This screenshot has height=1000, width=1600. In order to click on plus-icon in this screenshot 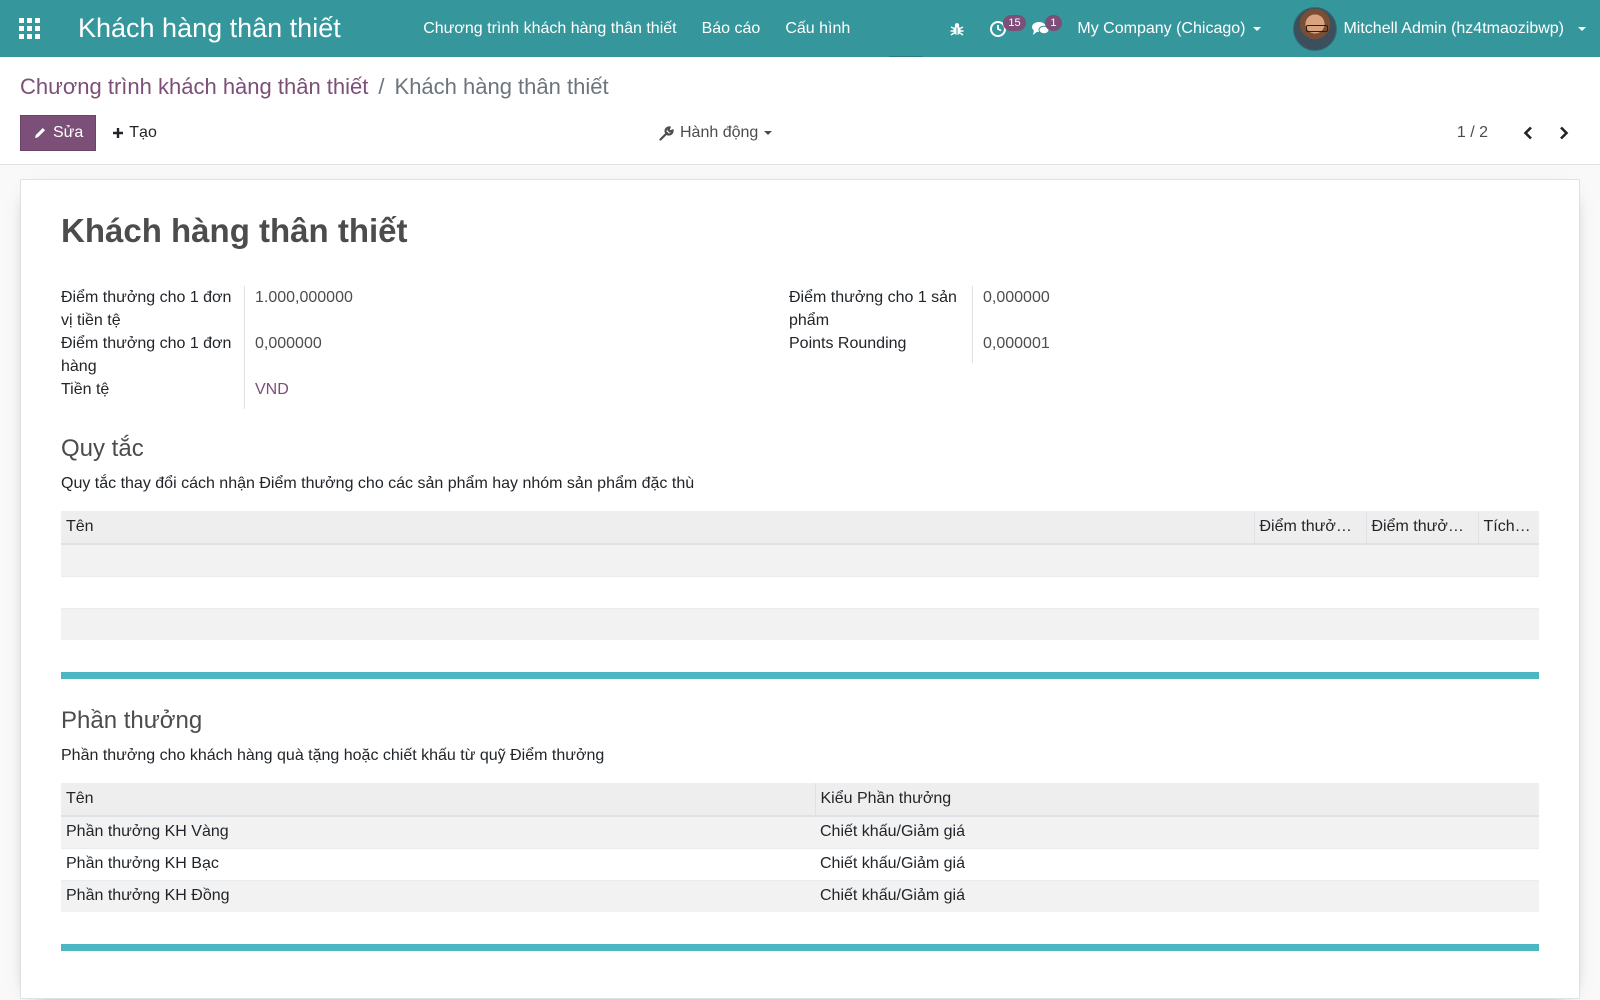, I will do `click(118, 133)`.